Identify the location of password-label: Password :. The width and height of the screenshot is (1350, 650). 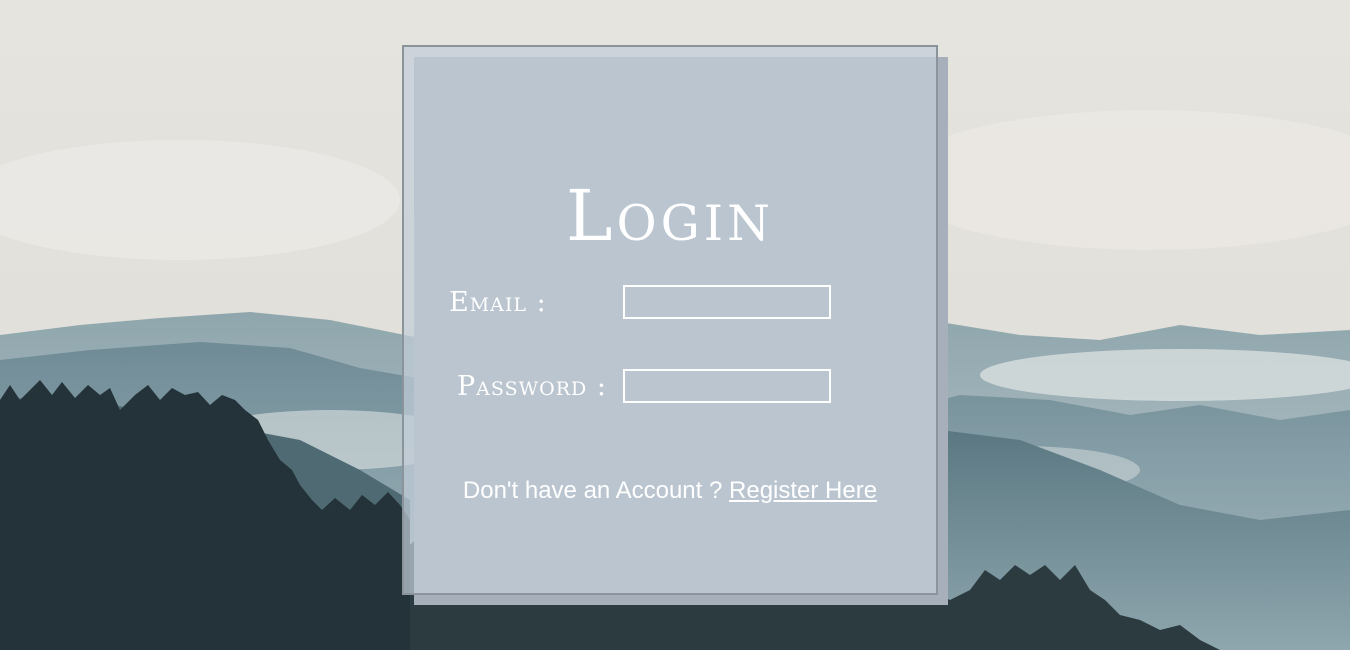
(532, 386).